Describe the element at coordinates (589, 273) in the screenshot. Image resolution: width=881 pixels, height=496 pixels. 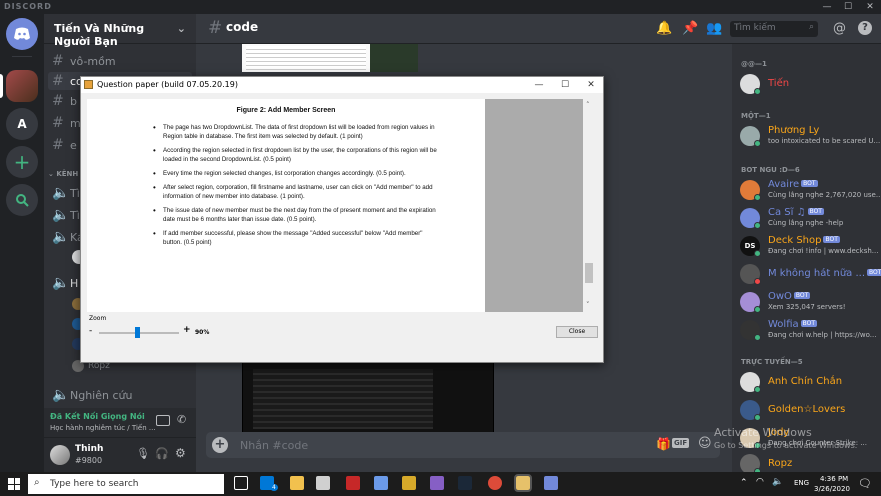
I see `scrollbar-thumb` at that location.